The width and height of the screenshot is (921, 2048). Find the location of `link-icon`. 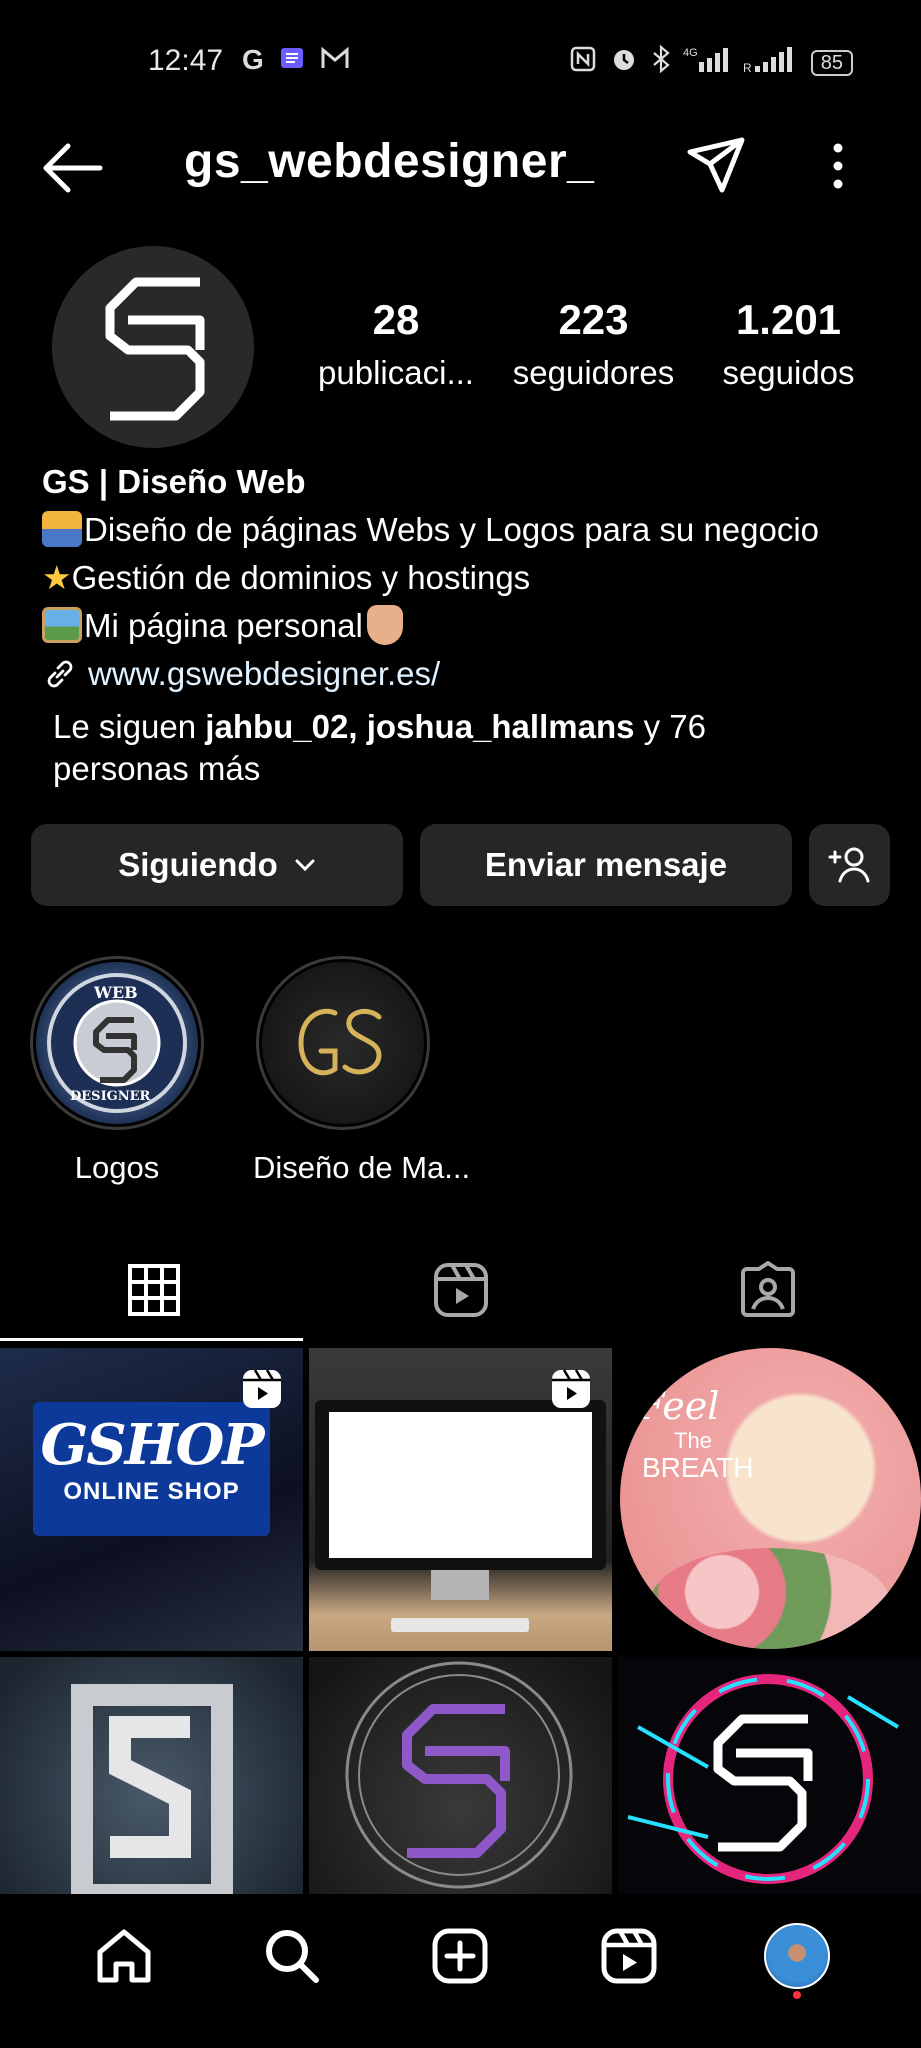

link-icon is located at coordinates (60, 674).